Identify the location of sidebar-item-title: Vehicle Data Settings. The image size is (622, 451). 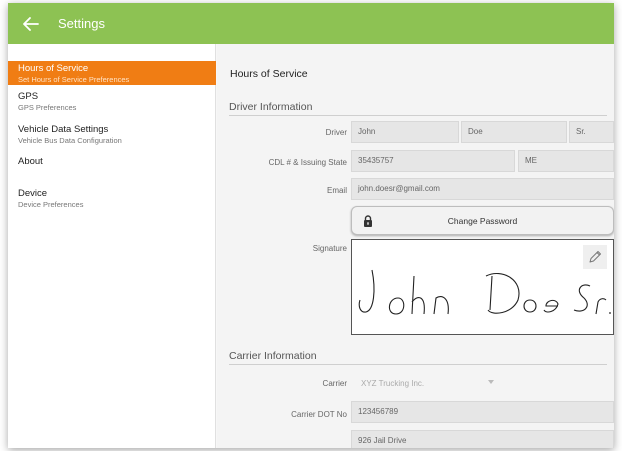
(63, 129).